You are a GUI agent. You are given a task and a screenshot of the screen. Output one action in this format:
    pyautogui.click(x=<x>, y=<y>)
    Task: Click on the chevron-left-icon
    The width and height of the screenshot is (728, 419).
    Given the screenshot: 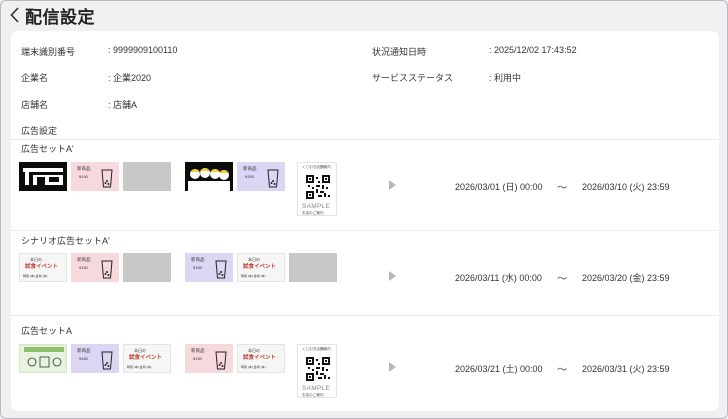 What is the action you would take?
    pyautogui.click(x=14, y=15)
    